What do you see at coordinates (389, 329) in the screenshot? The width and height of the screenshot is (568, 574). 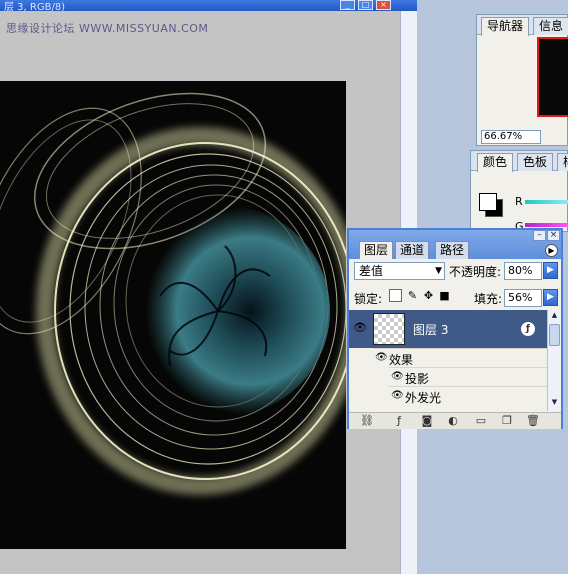 I see `layer-thumbnail` at bounding box center [389, 329].